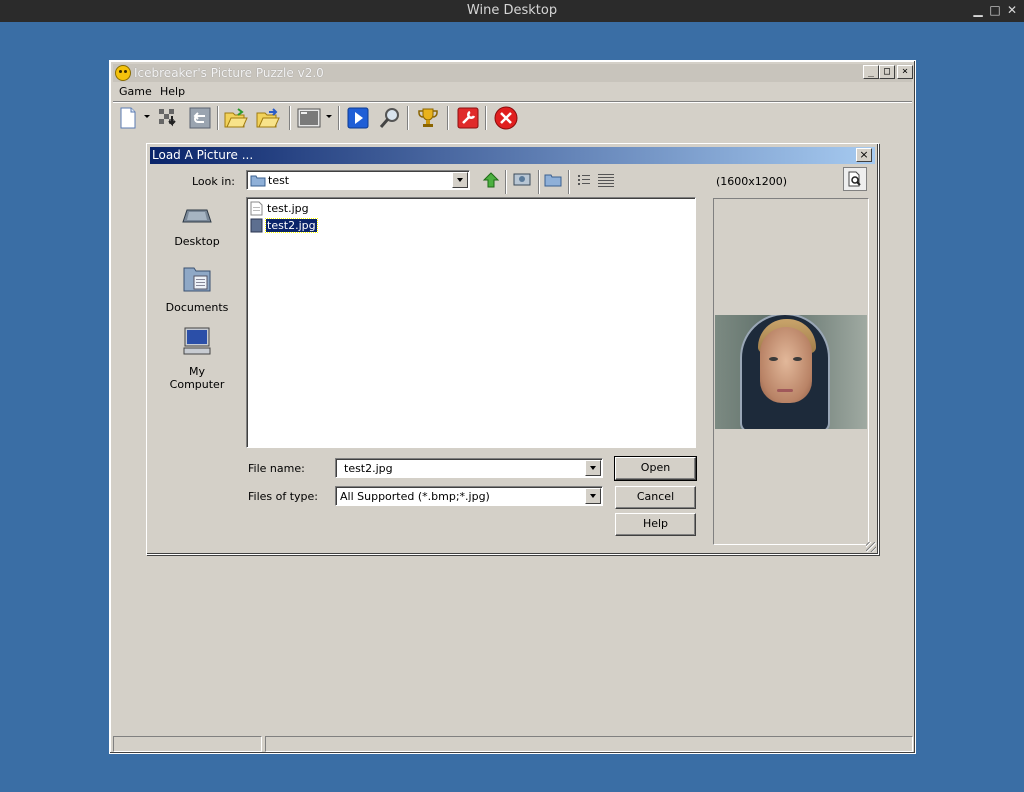 The height and width of the screenshot is (792, 1024). What do you see at coordinates (469, 468) in the screenshot?
I see `file-name-combo: test2.jpg` at bounding box center [469, 468].